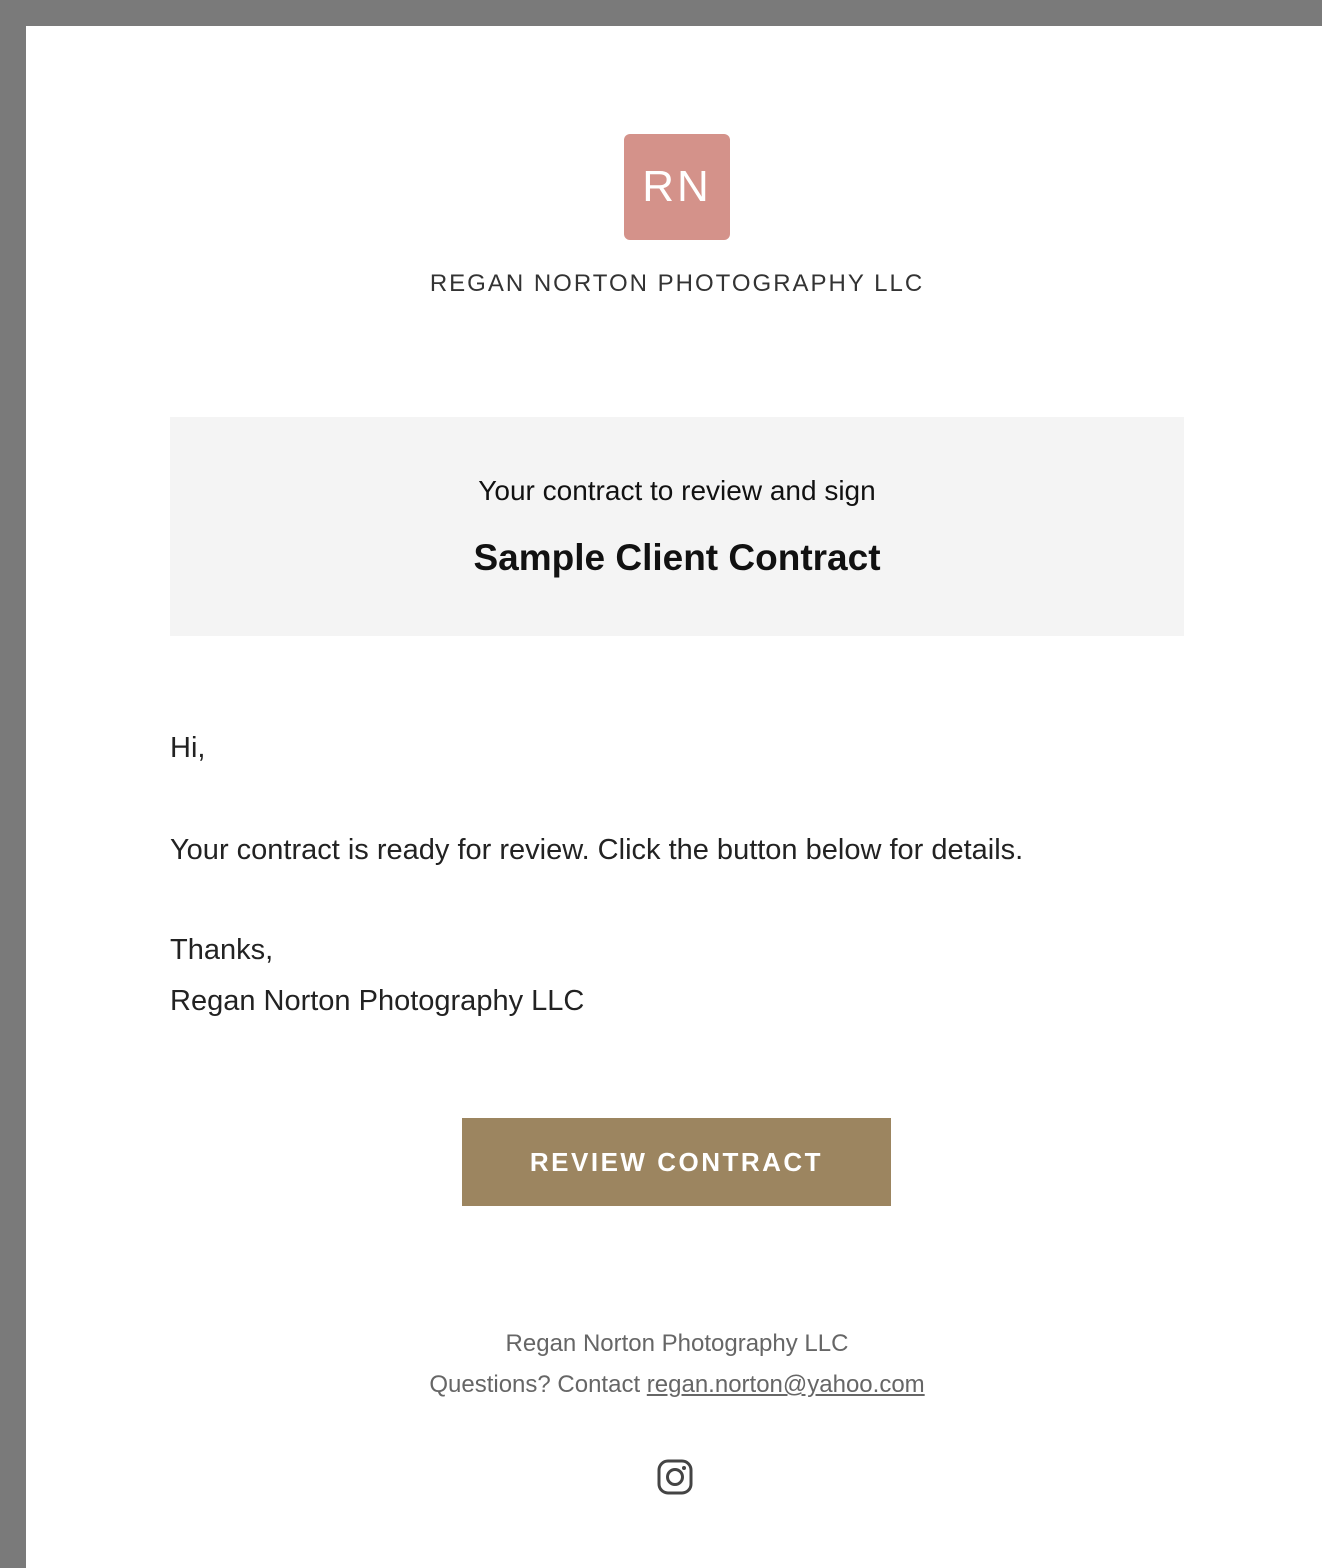 The image size is (1322, 1568). I want to click on thanks-text: Thanks,, so click(222, 950).